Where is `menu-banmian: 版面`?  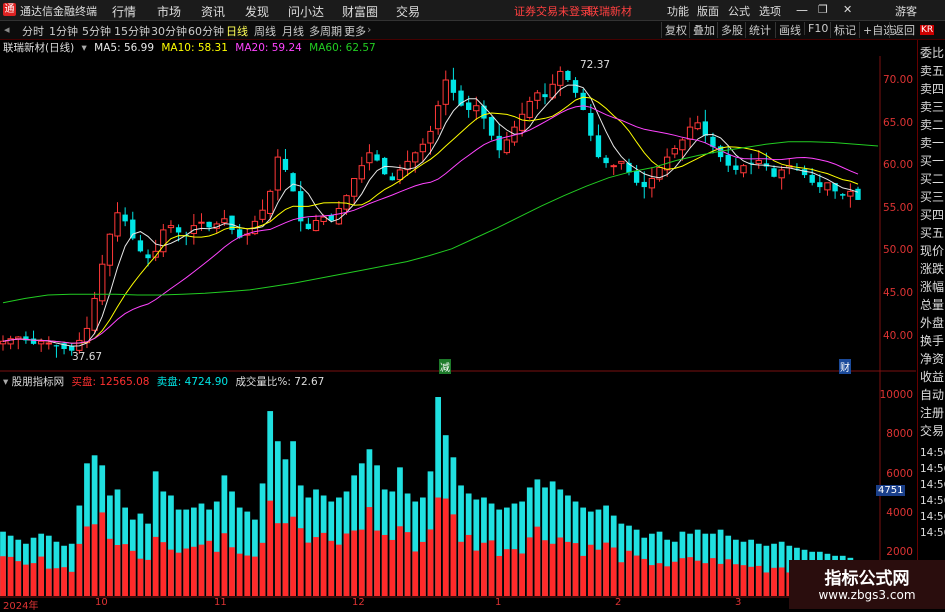 menu-banmian: 版面 is located at coordinates (708, 11).